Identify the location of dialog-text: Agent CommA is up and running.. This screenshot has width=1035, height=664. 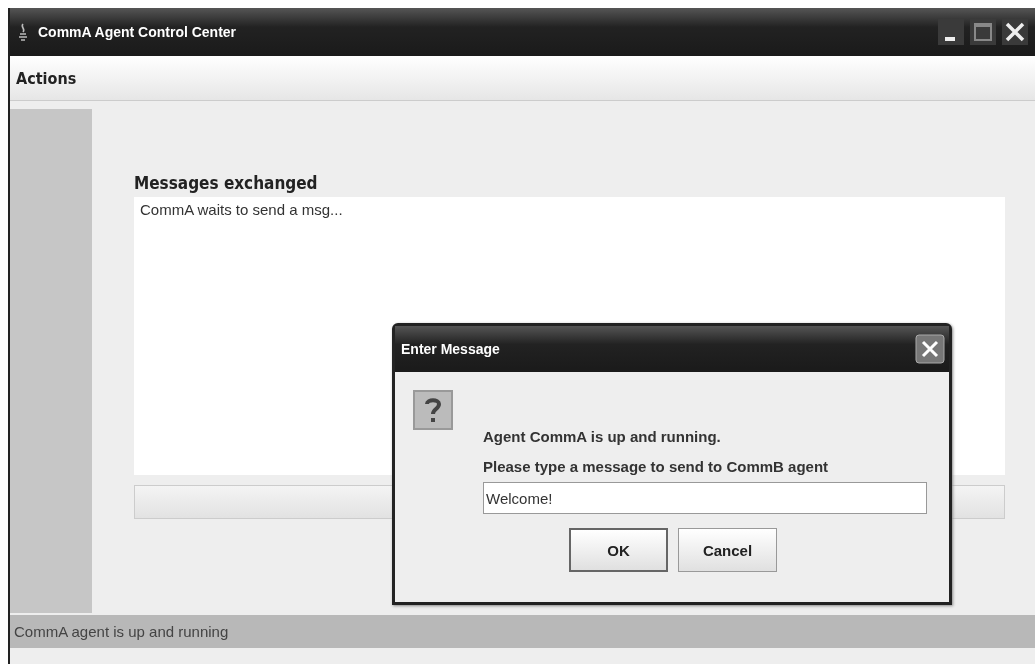
(602, 437).